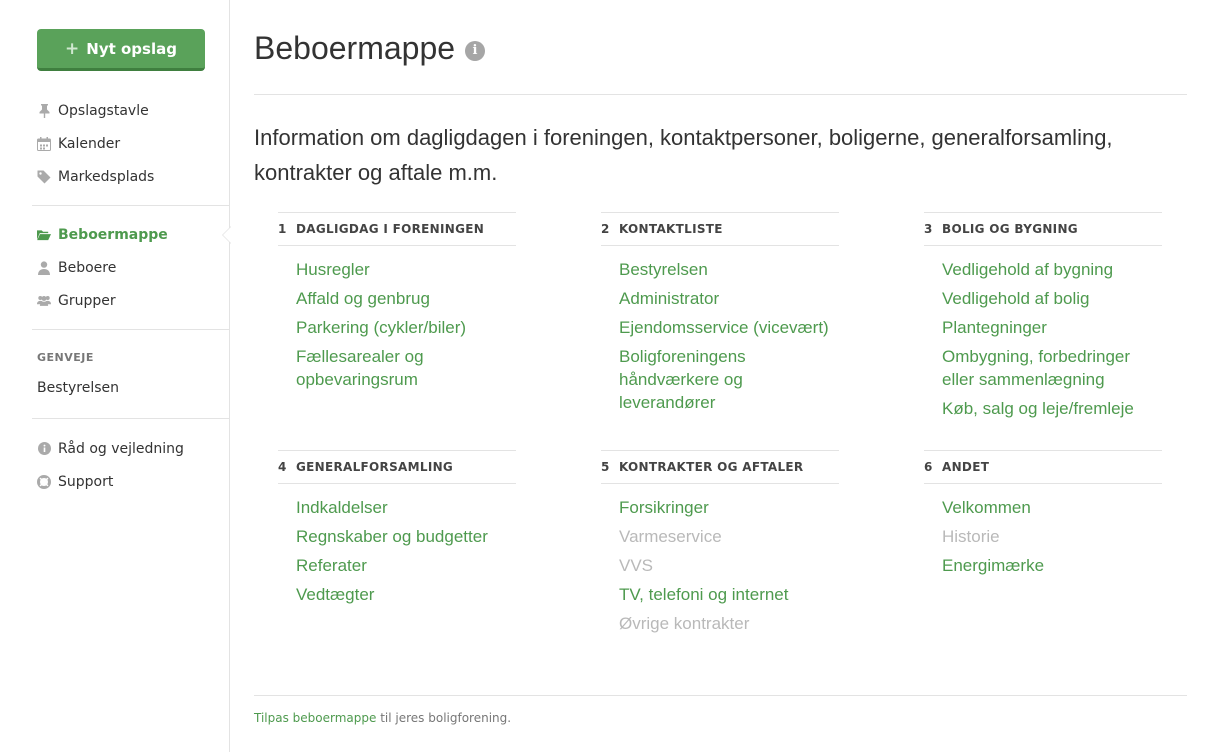  Describe the element at coordinates (44, 481) in the screenshot. I see `lifebuoy-icon` at that location.